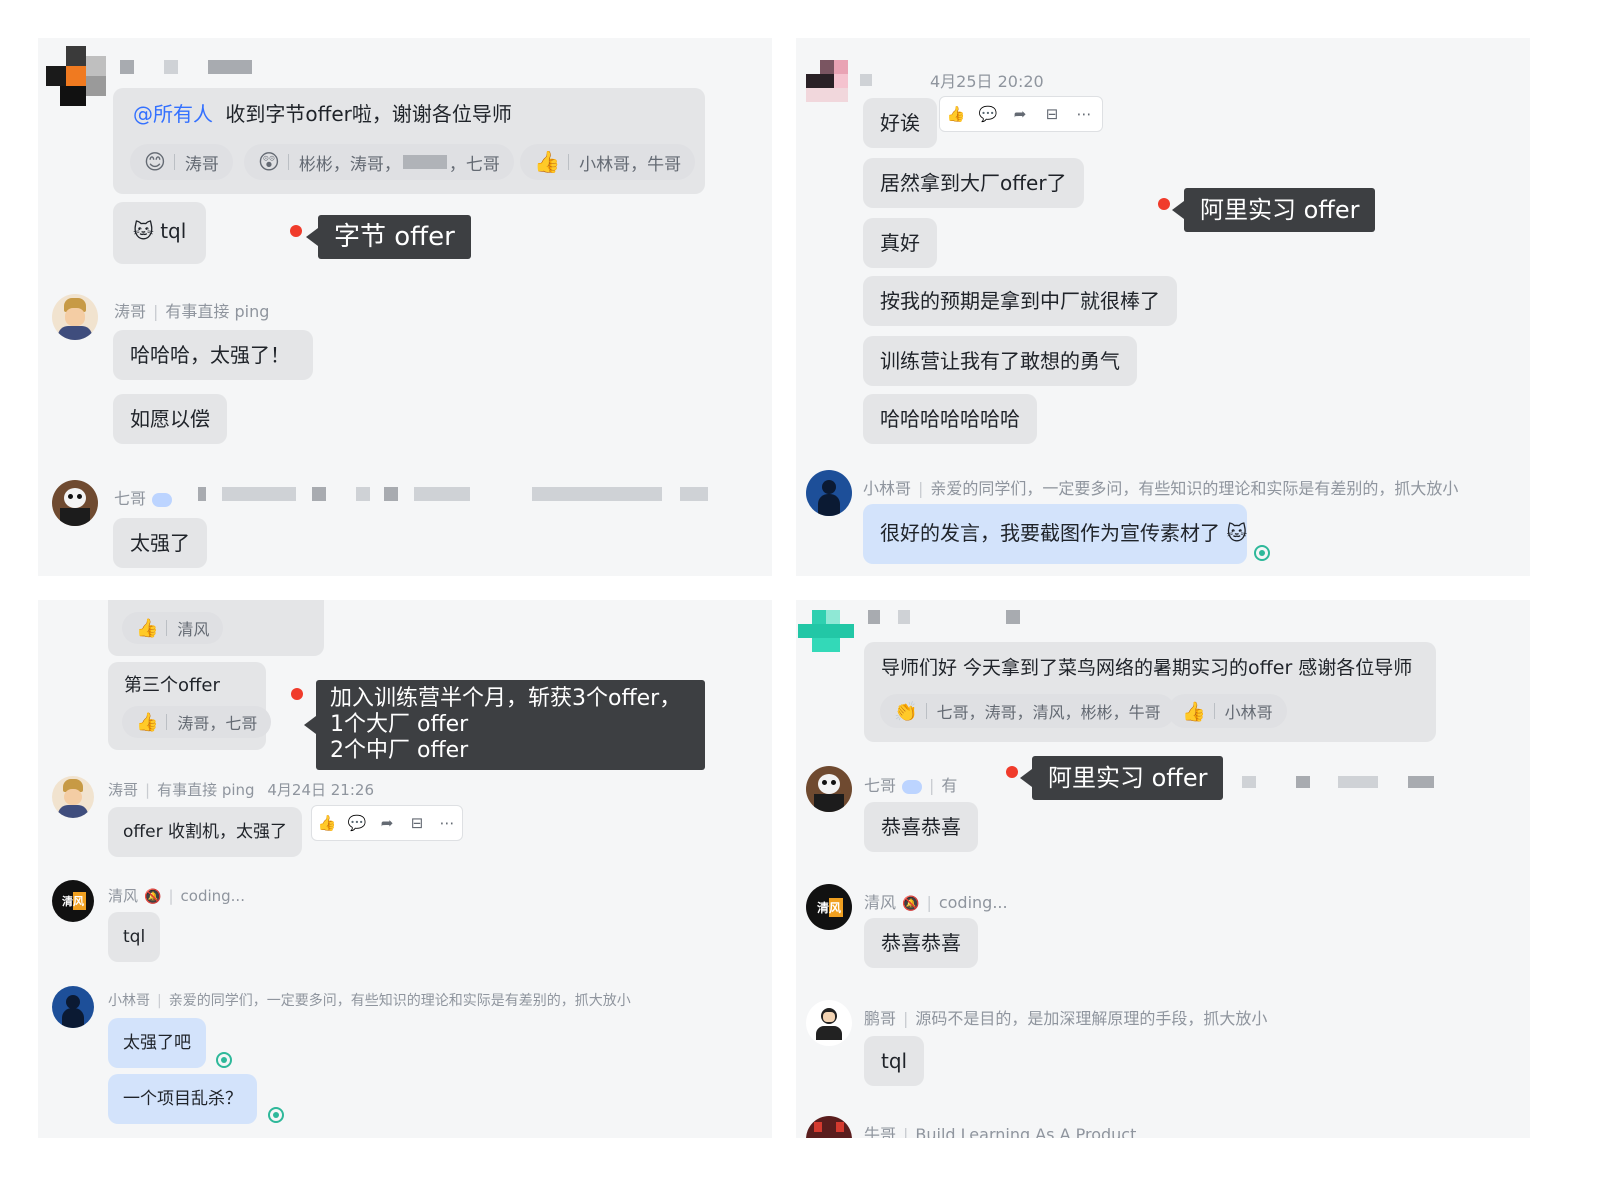 The width and height of the screenshot is (1600, 1200). Describe the element at coordinates (181, 162) in the screenshot. I see `reaction-chip: 😊 涛哥` at that location.